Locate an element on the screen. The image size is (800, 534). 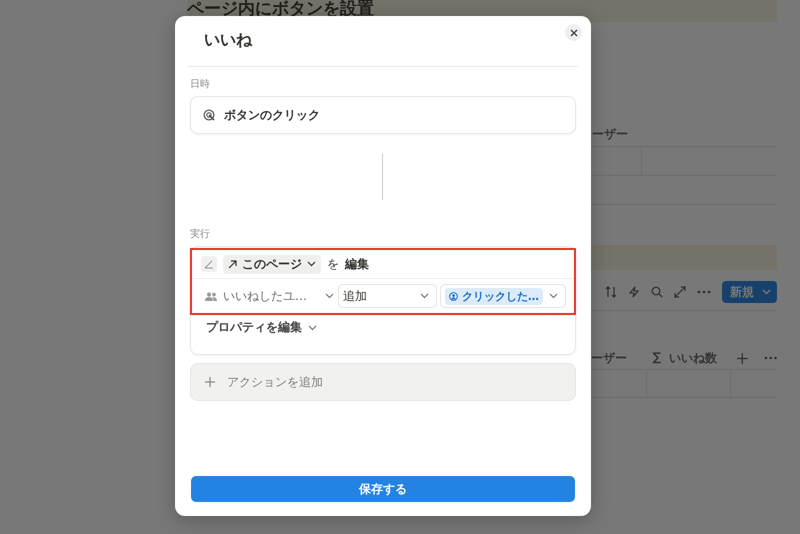
arrow-icon is located at coordinates (232, 264).